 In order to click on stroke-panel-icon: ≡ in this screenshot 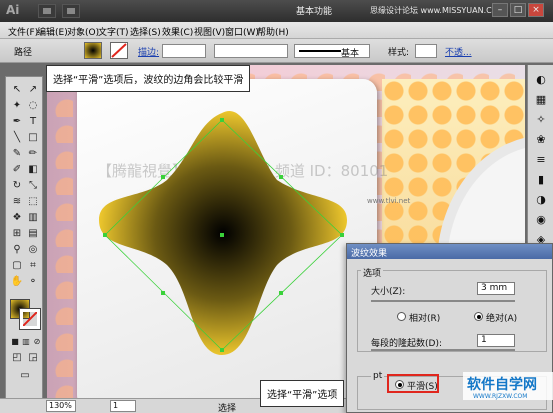, I will do `click(541, 160)`.